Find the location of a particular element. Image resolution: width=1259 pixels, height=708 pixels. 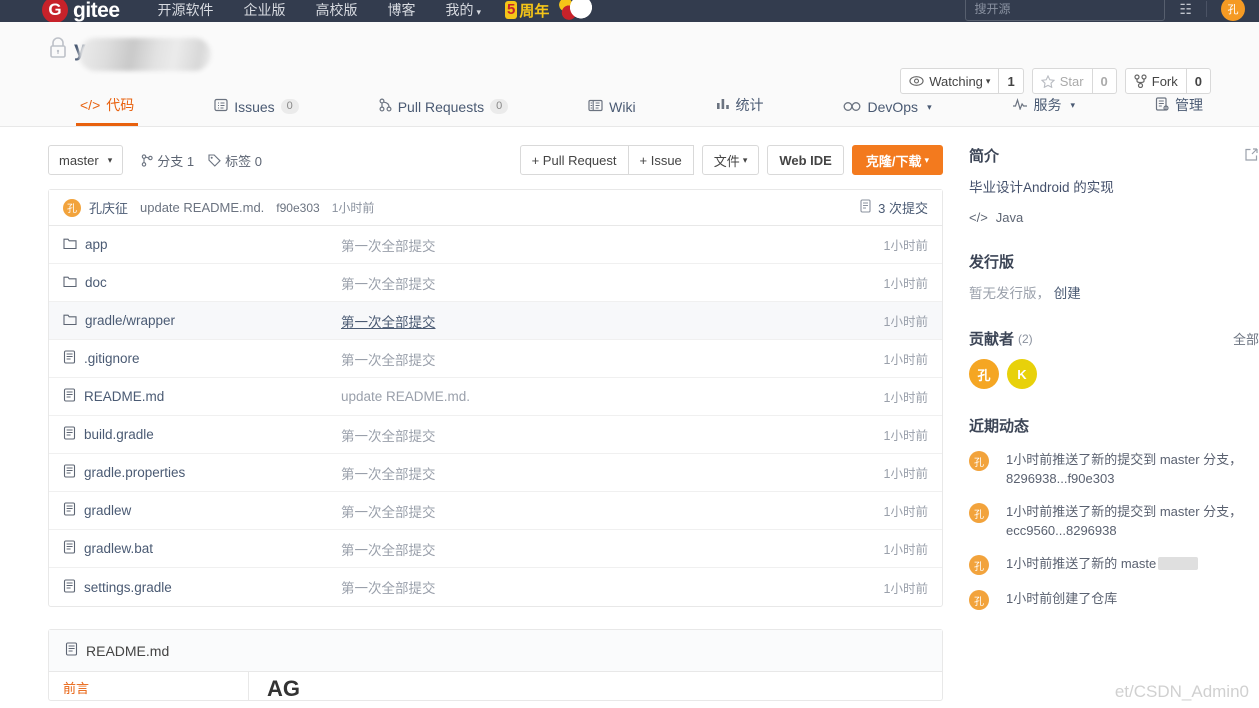

file-commit-message: update README.md. is located at coordinates (612, 396).